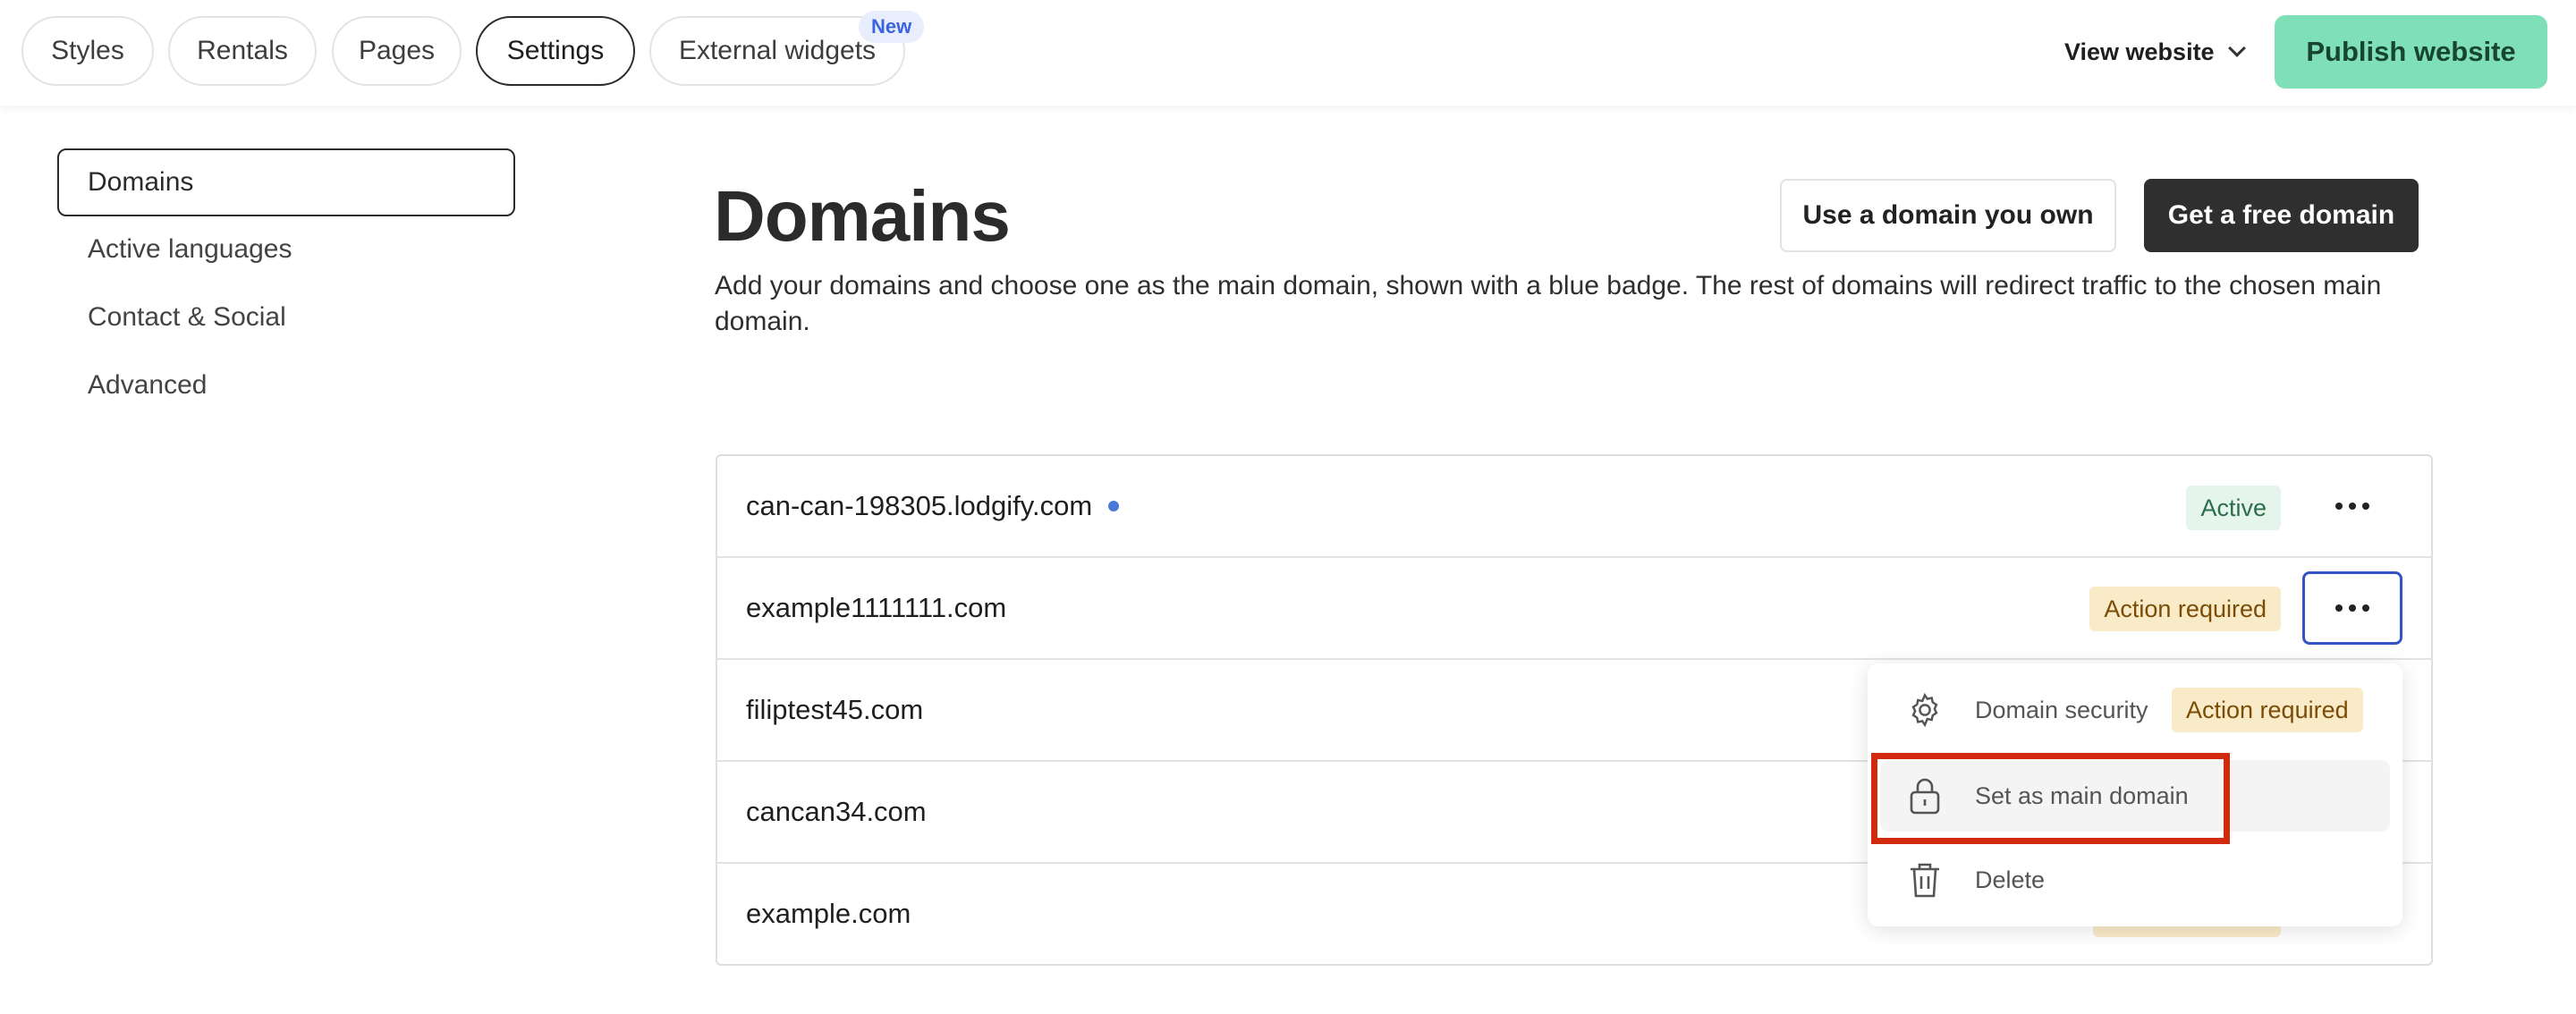  Describe the element at coordinates (397, 51) in the screenshot. I see `tab-pages: Pages` at that location.